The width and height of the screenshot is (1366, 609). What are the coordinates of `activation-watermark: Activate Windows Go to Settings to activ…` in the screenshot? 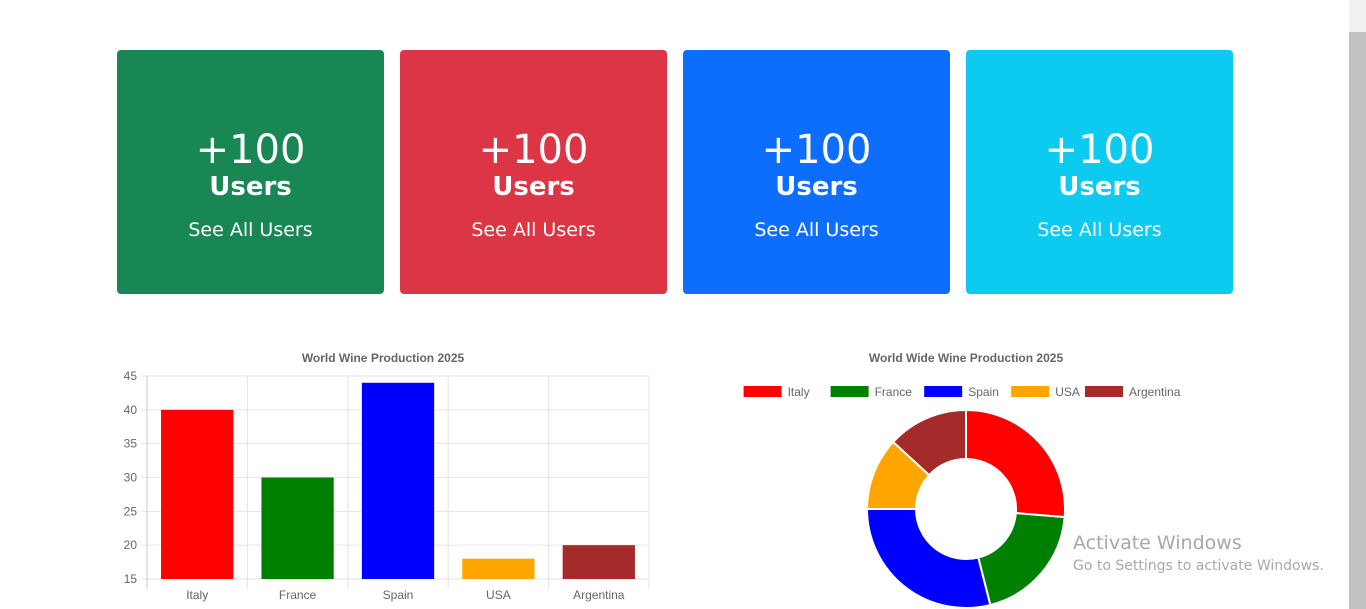 It's located at (1198, 554).